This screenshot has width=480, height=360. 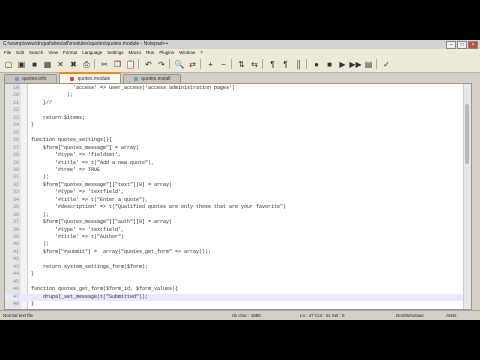 What do you see at coordinates (135, 52) in the screenshot?
I see `menu-macro: Macro` at bounding box center [135, 52].